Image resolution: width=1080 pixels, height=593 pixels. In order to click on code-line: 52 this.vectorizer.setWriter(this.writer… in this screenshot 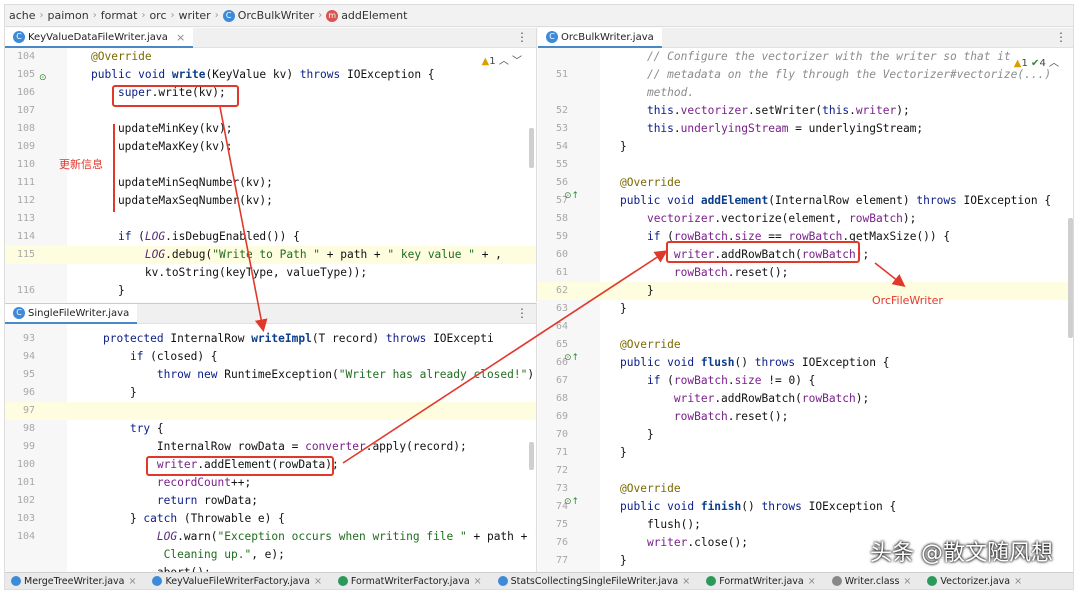, I will do `click(805, 111)`.